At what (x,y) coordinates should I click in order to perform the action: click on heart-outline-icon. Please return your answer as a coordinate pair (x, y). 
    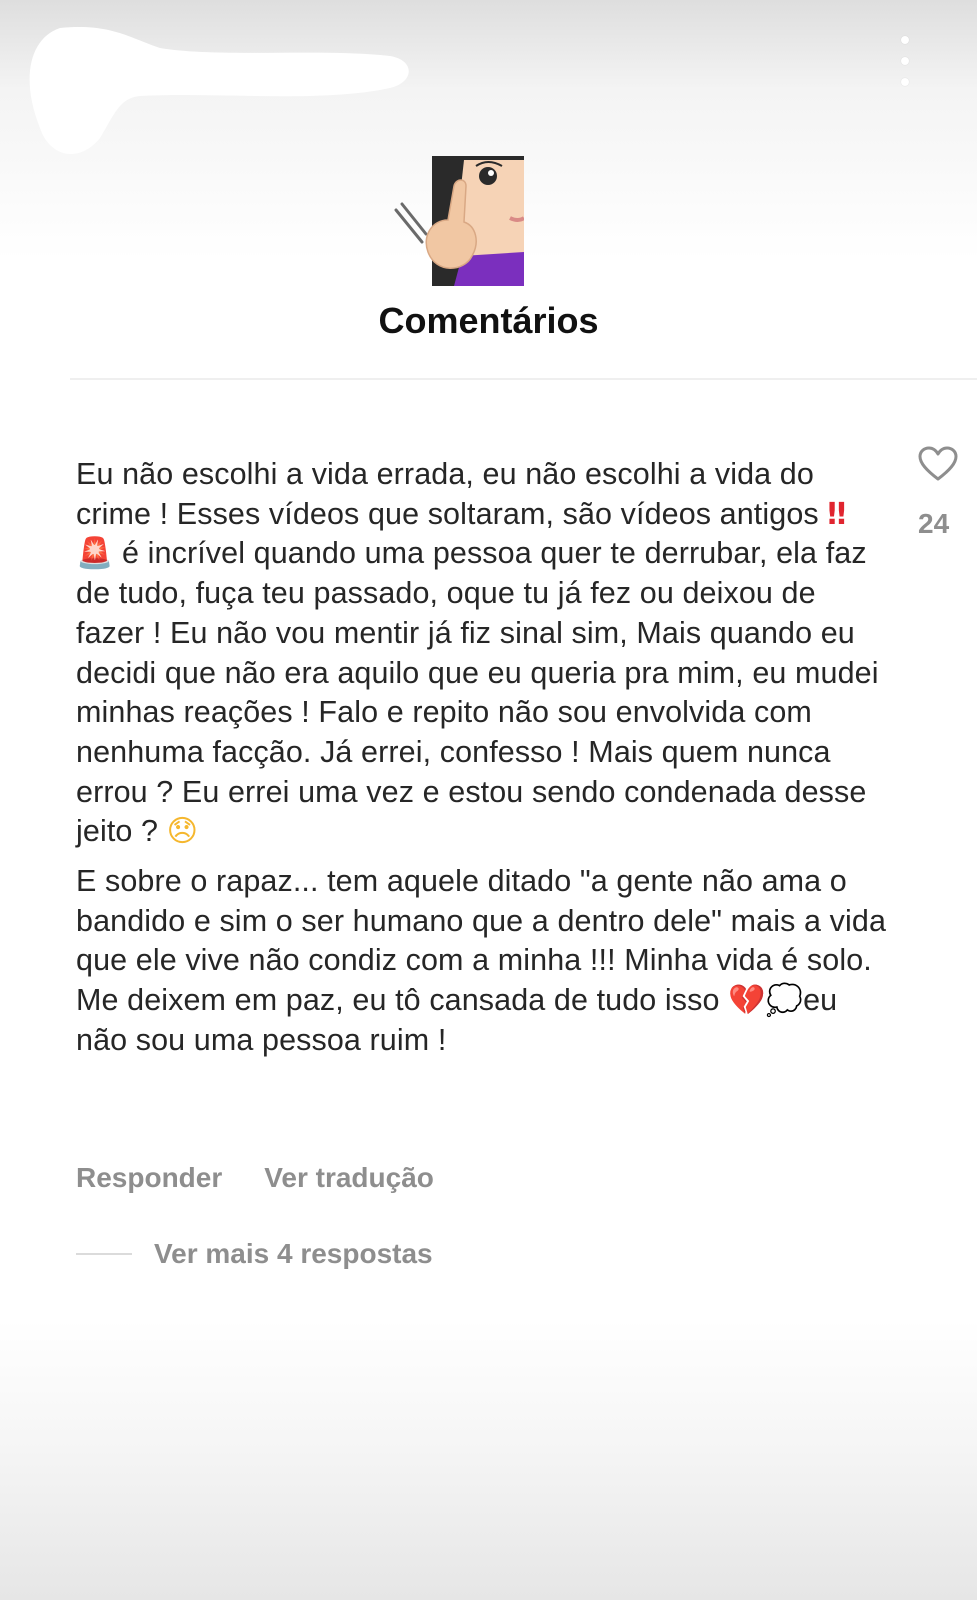
    Looking at the image, I should click on (938, 463).